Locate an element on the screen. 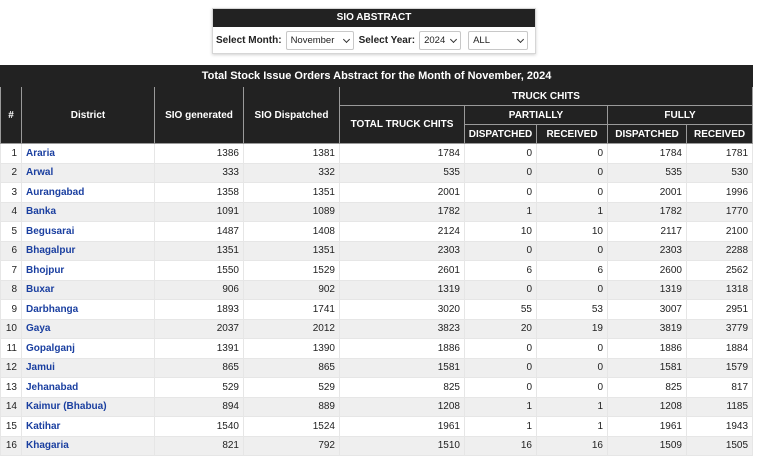 The image size is (757, 458). district-link: Jamui is located at coordinates (88, 367).